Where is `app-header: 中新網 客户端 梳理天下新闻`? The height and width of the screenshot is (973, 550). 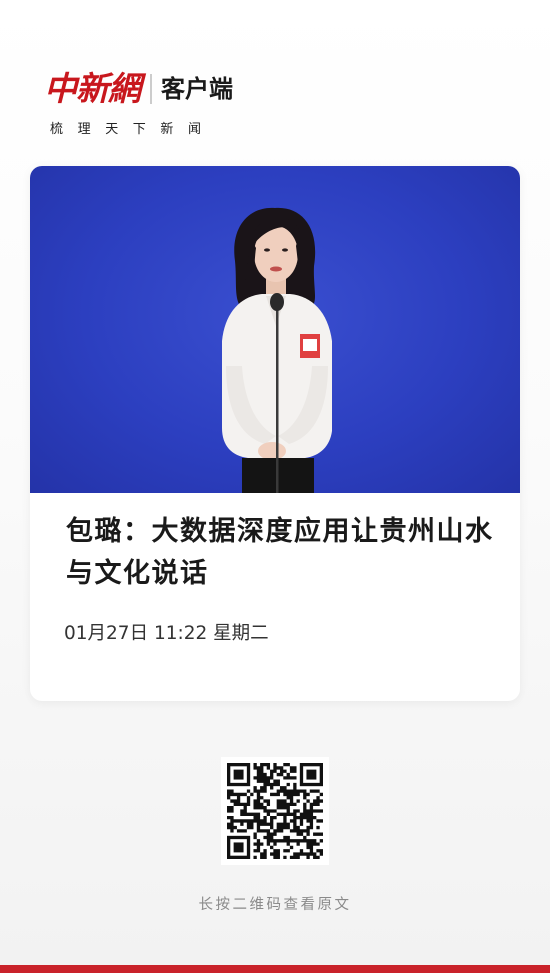 app-header: 中新網 客户端 梳理天下新闻 is located at coordinates (194, 108).